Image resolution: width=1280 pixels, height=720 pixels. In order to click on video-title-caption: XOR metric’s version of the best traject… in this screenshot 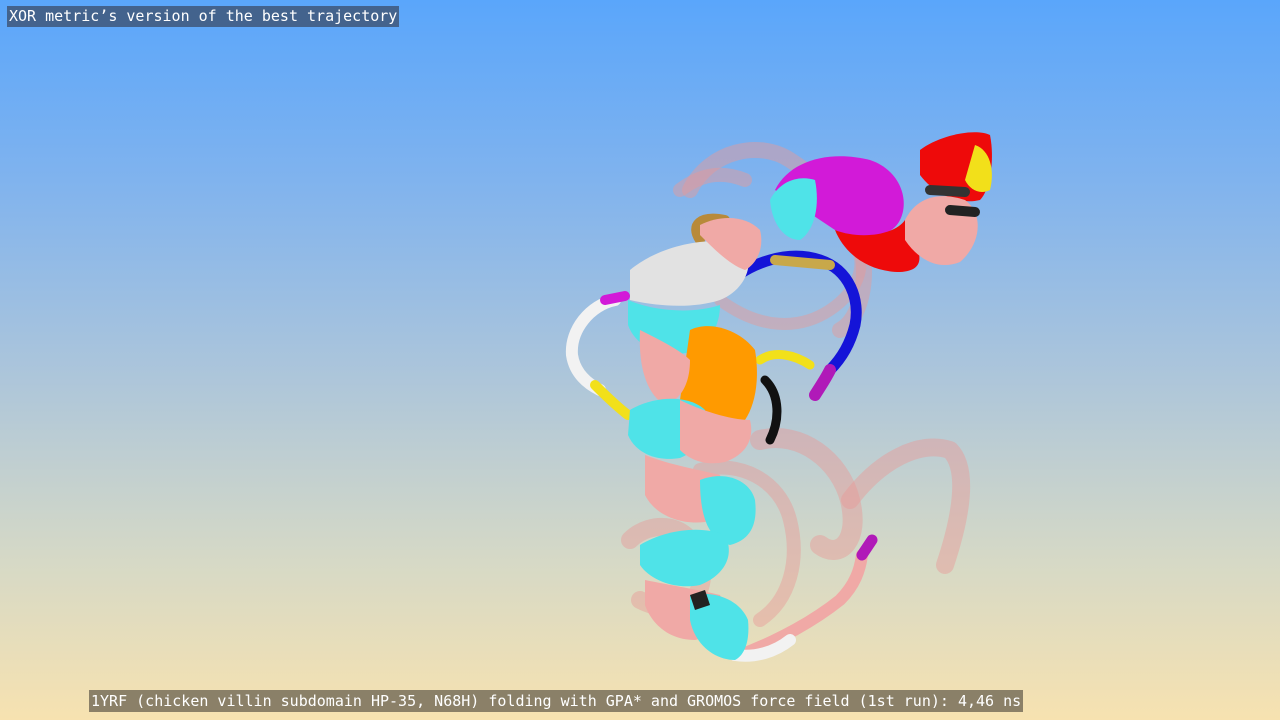, I will do `click(203, 16)`.